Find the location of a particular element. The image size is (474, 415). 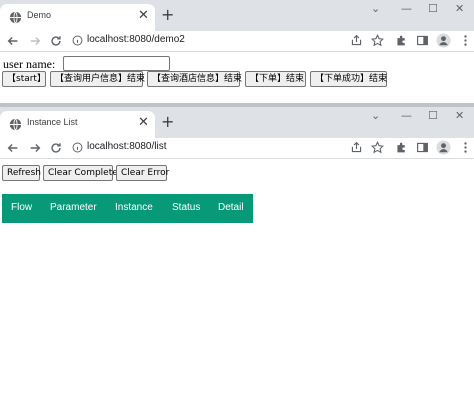

clear-complete-button: Clear Complete is located at coordinates (80, 173).